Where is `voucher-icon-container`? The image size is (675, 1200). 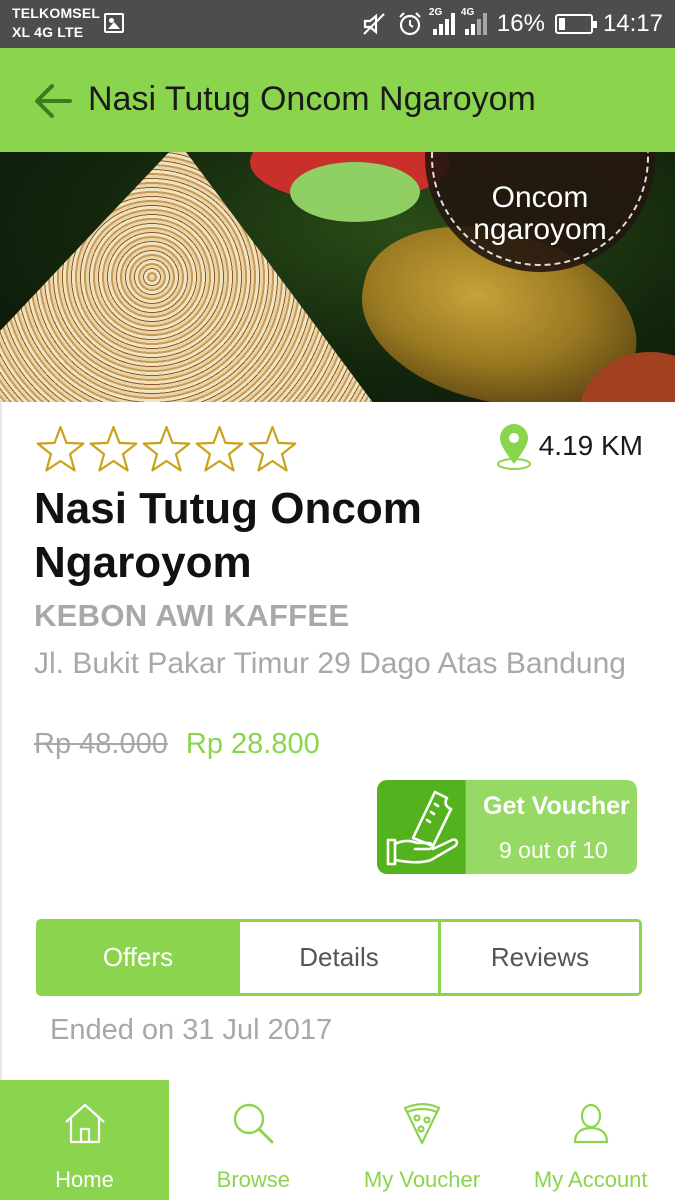 voucher-icon-container is located at coordinates (421, 827).